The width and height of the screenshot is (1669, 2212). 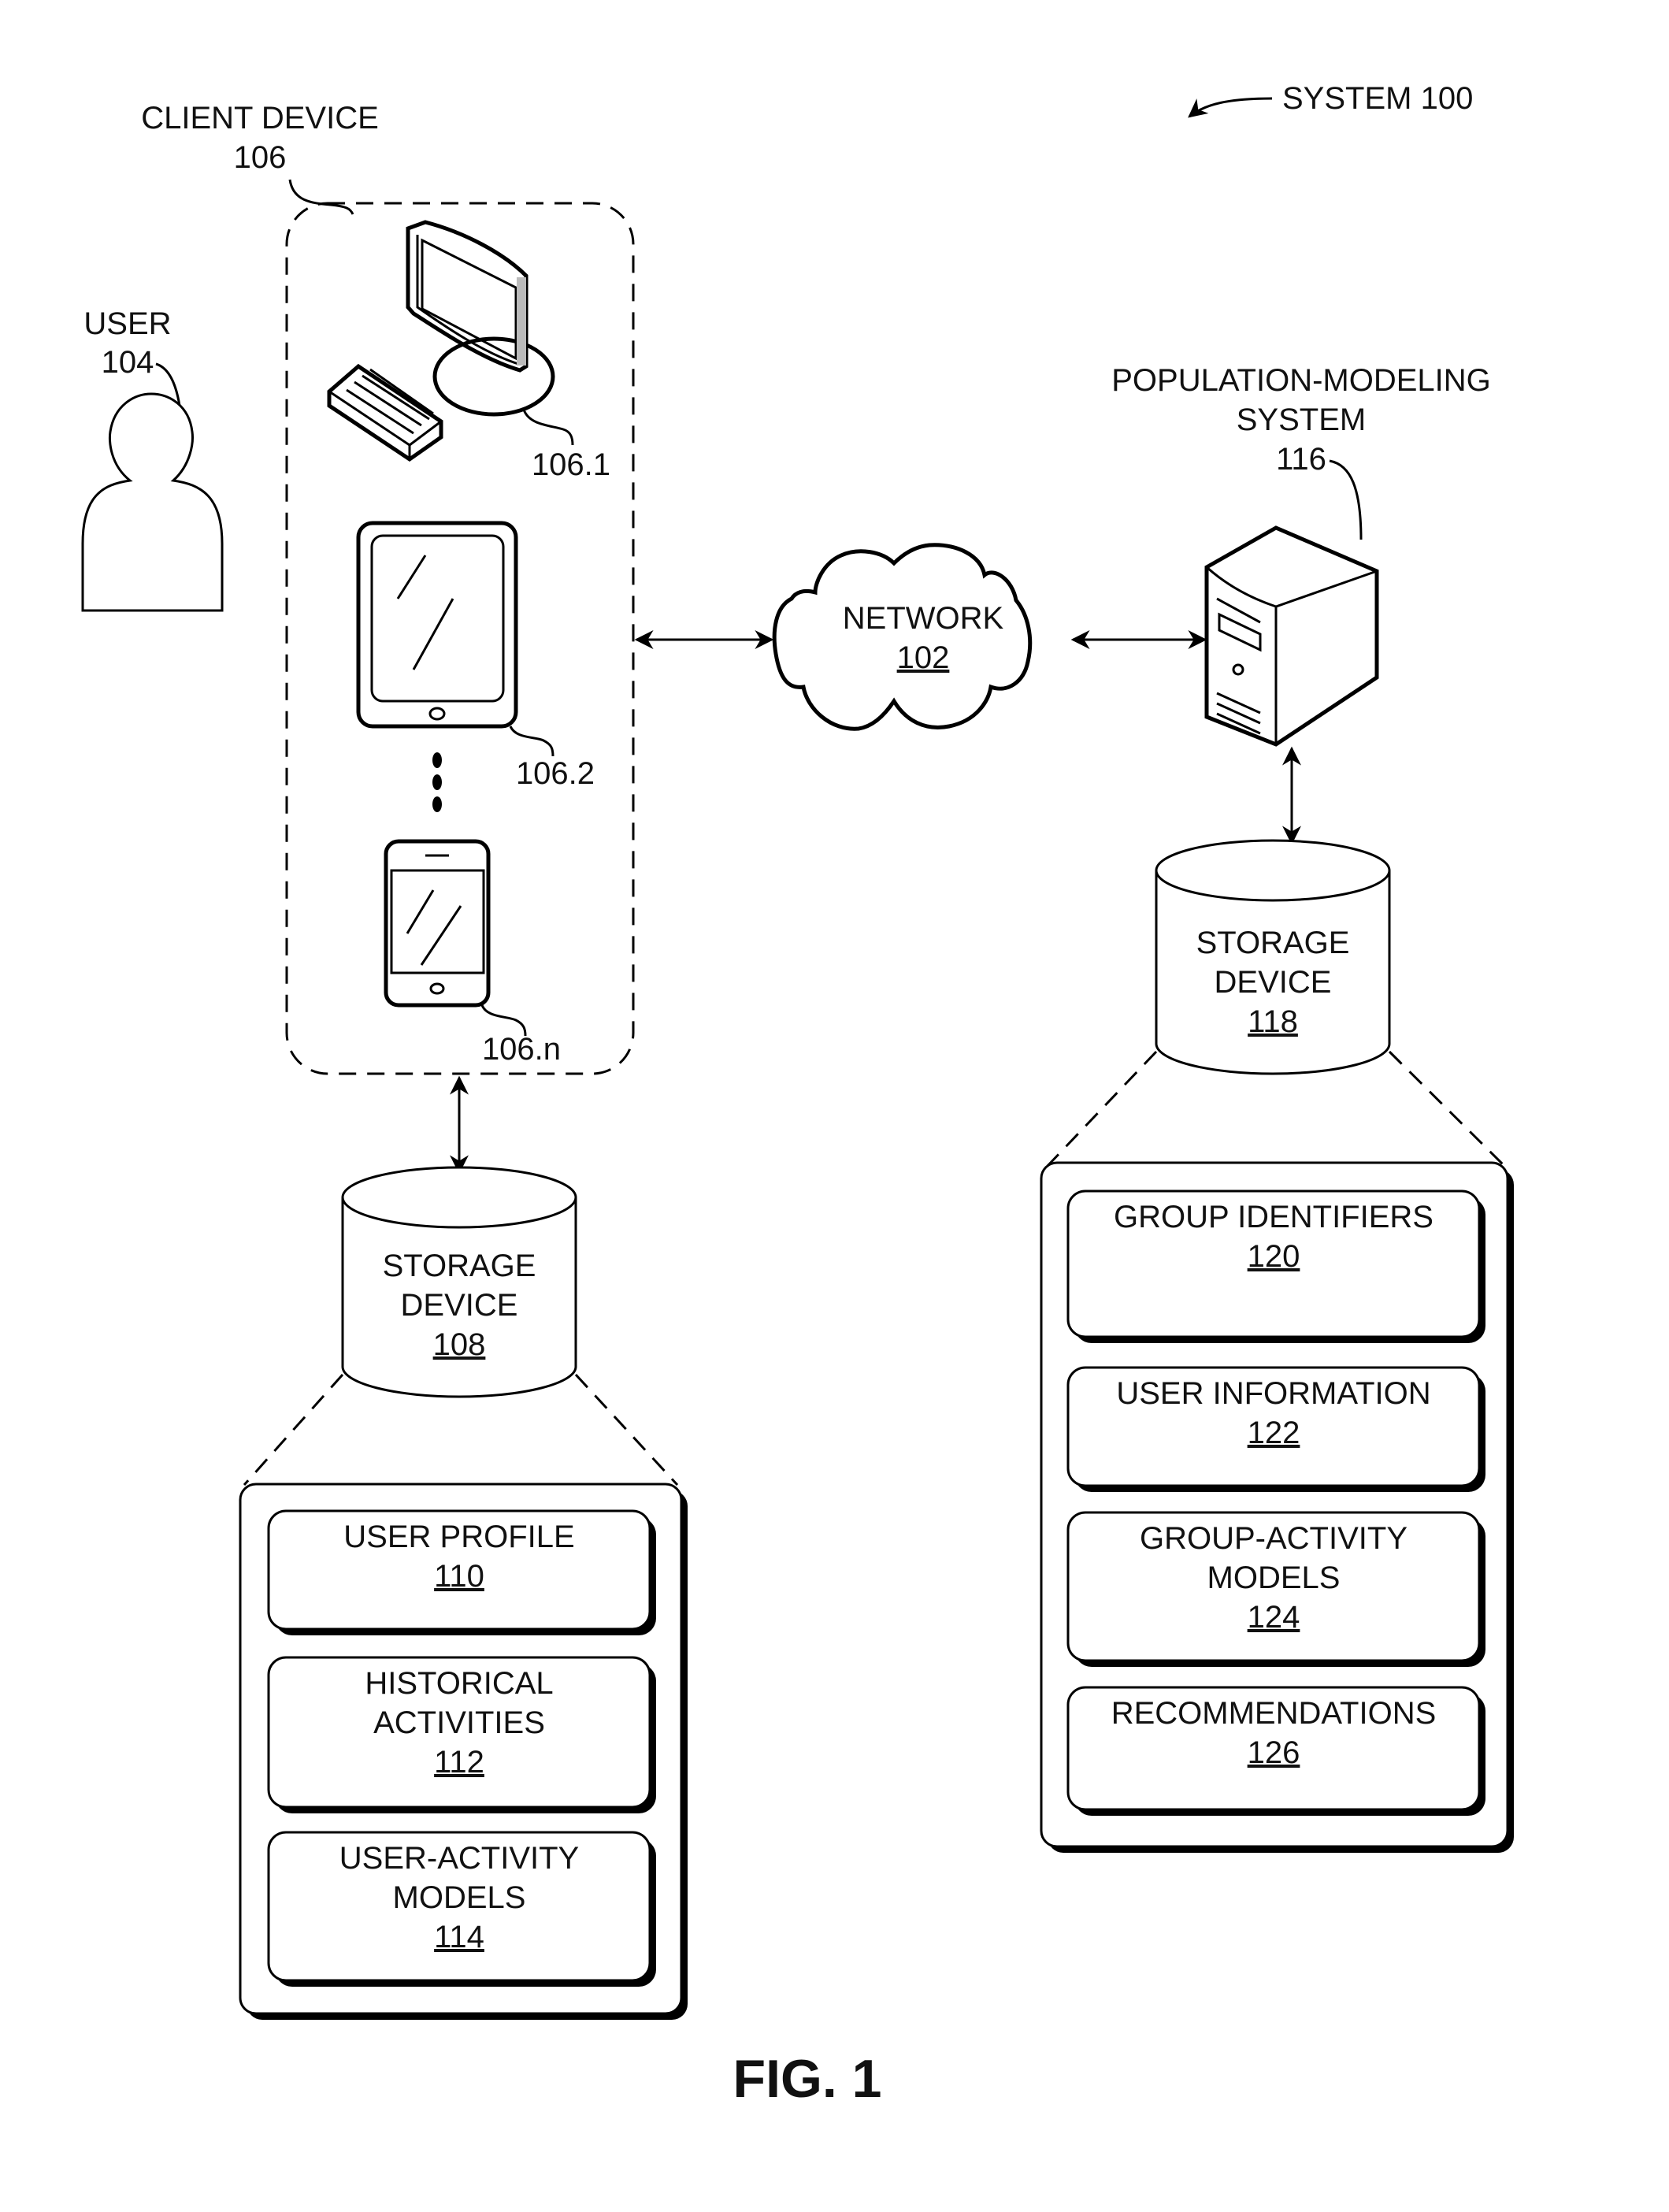 What do you see at coordinates (924, 657) in the screenshot?
I see `network-ref: 102` at bounding box center [924, 657].